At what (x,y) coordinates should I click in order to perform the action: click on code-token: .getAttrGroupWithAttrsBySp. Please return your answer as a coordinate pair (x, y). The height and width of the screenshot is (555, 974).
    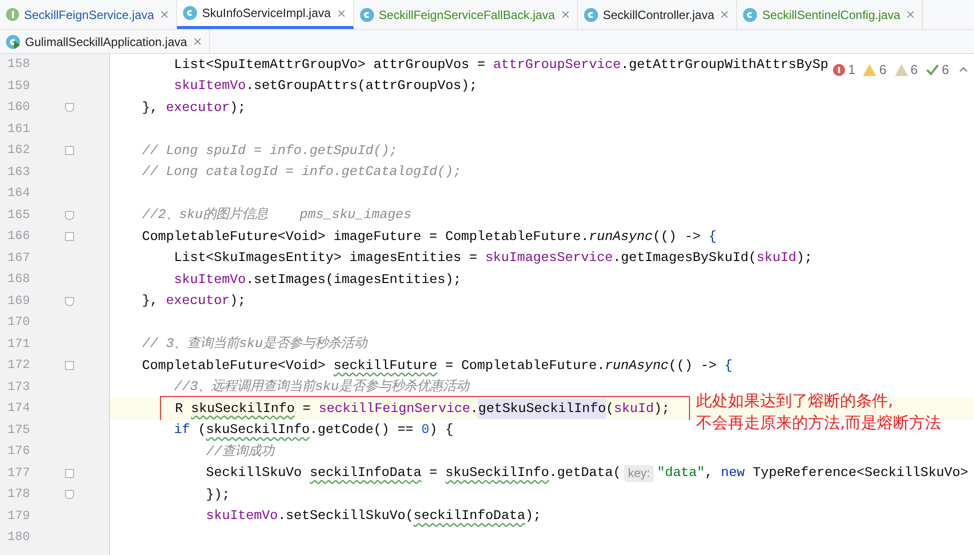
    Looking at the image, I should click on (724, 65).